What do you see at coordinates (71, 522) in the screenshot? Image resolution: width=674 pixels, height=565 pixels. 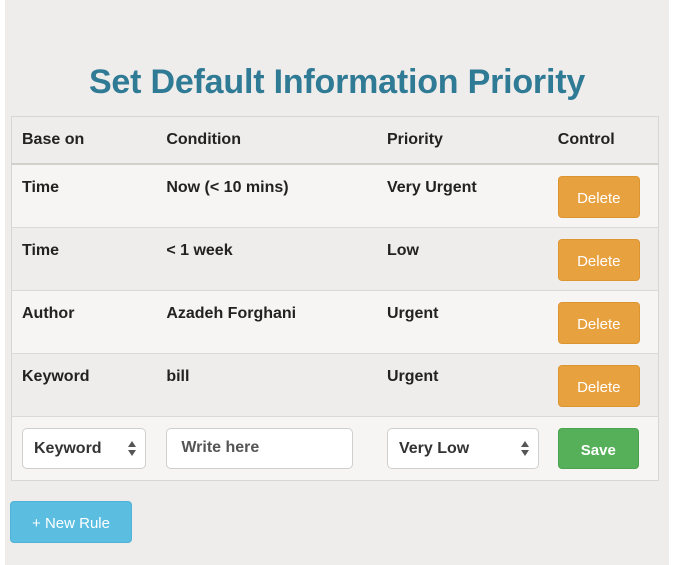 I see `new-rule-button: + New Rule` at bounding box center [71, 522].